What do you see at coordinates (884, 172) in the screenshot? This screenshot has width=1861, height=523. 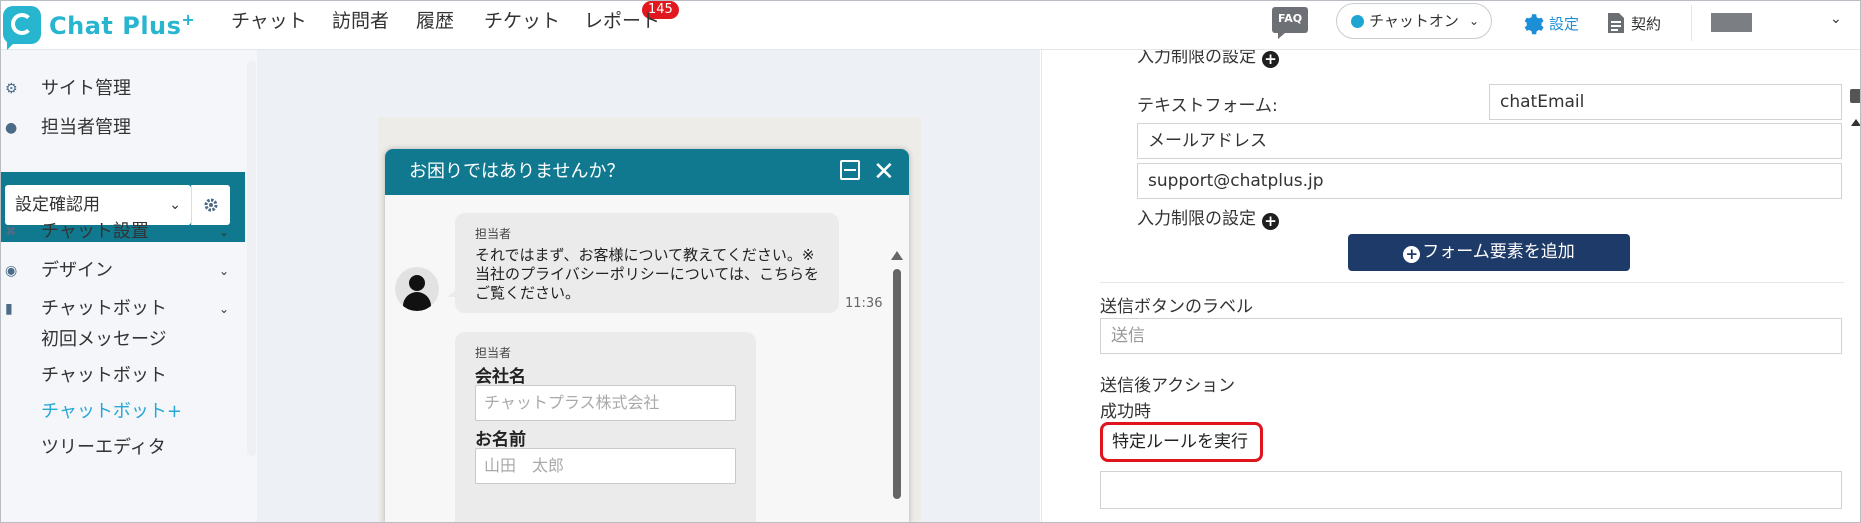 I see `close-icon: ✕` at bounding box center [884, 172].